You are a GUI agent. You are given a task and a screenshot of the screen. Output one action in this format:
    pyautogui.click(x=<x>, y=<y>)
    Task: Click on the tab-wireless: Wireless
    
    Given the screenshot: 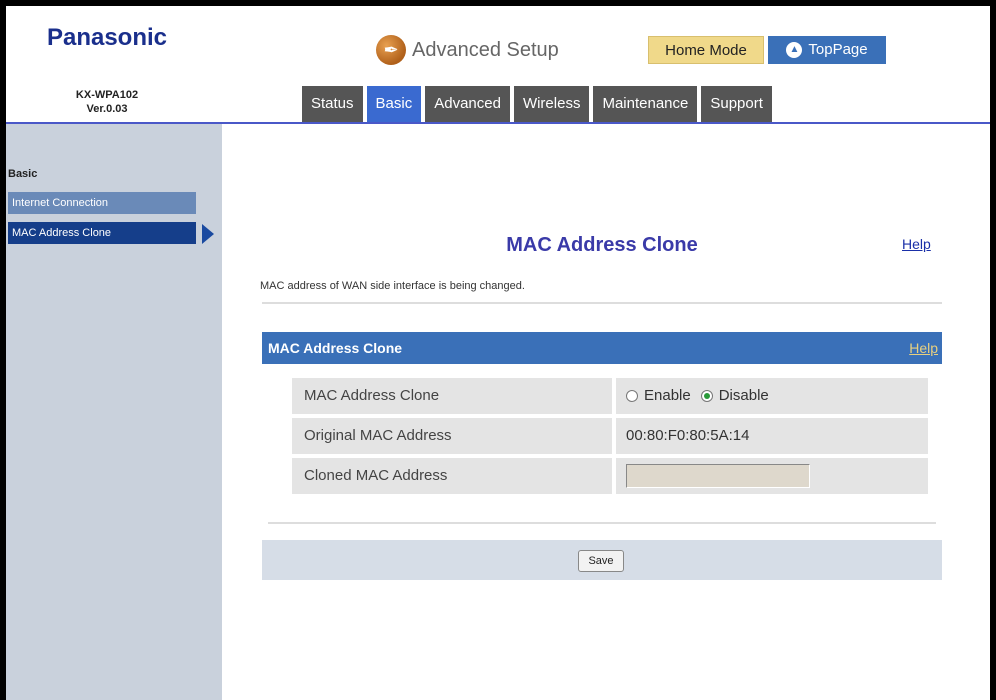 What is the action you would take?
    pyautogui.click(x=551, y=104)
    